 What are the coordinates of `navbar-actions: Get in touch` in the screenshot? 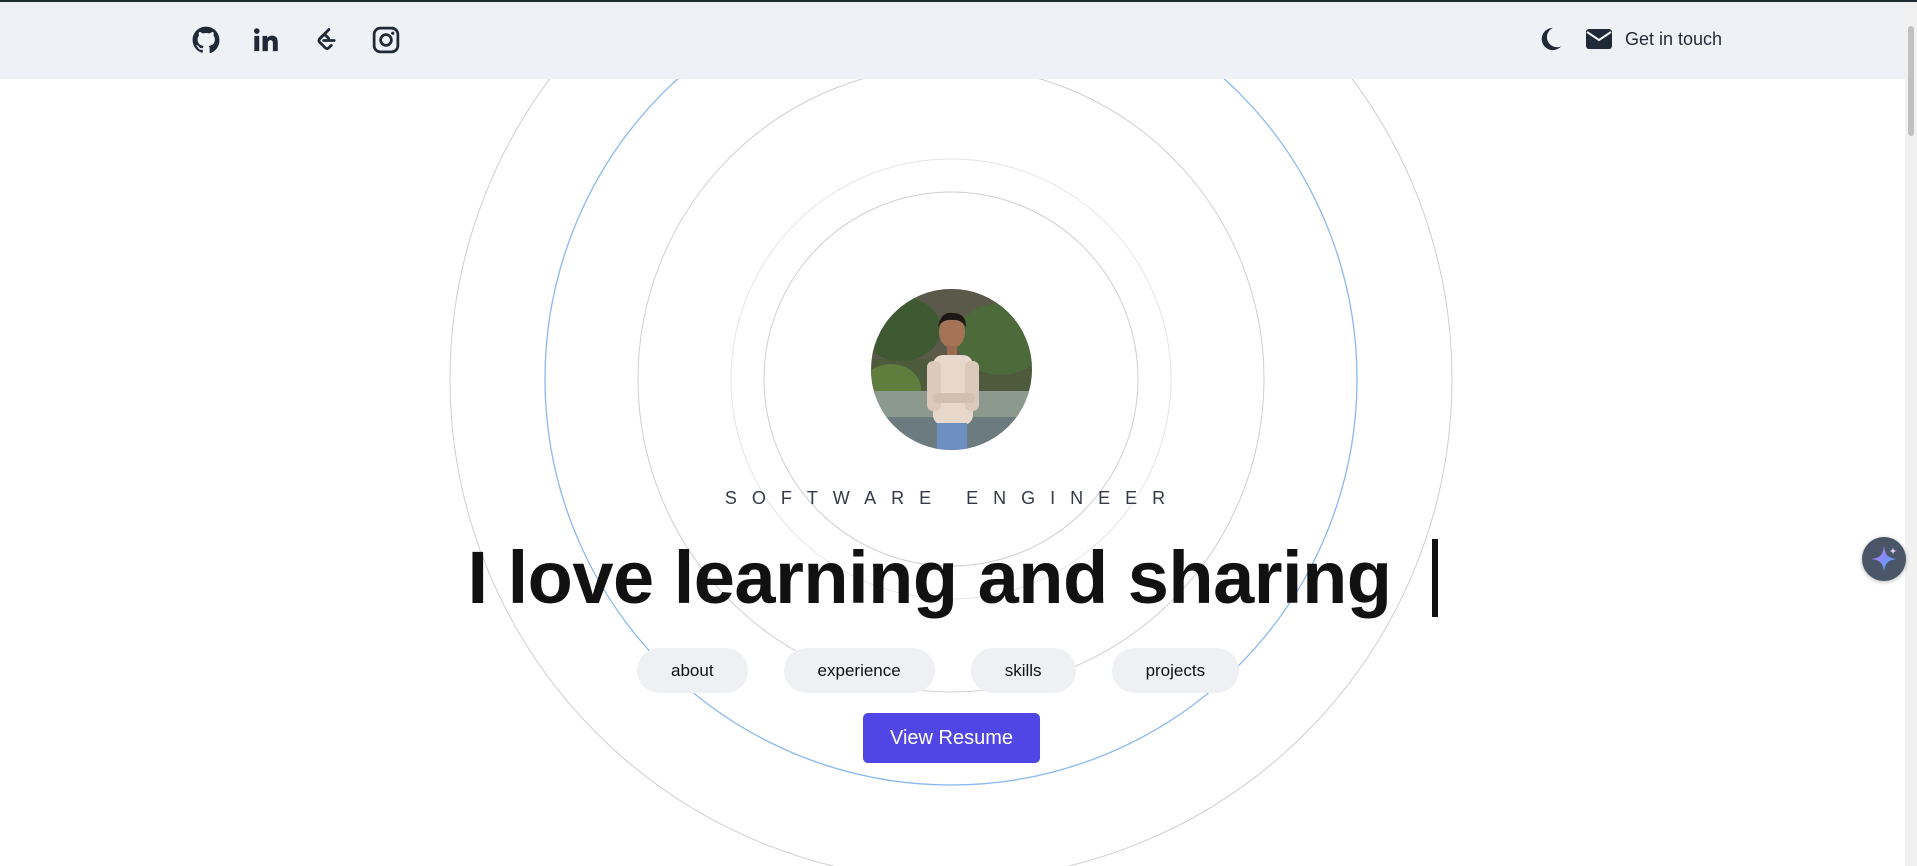 It's located at (1628, 39).